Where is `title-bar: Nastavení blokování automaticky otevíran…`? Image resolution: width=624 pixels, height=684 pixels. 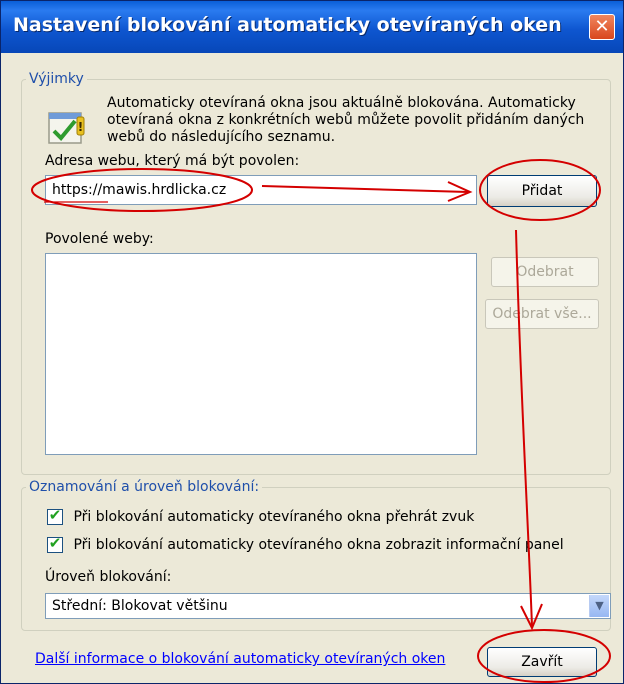
title-bar: Nastavení blokování automaticky otevíran… is located at coordinates (312, 27).